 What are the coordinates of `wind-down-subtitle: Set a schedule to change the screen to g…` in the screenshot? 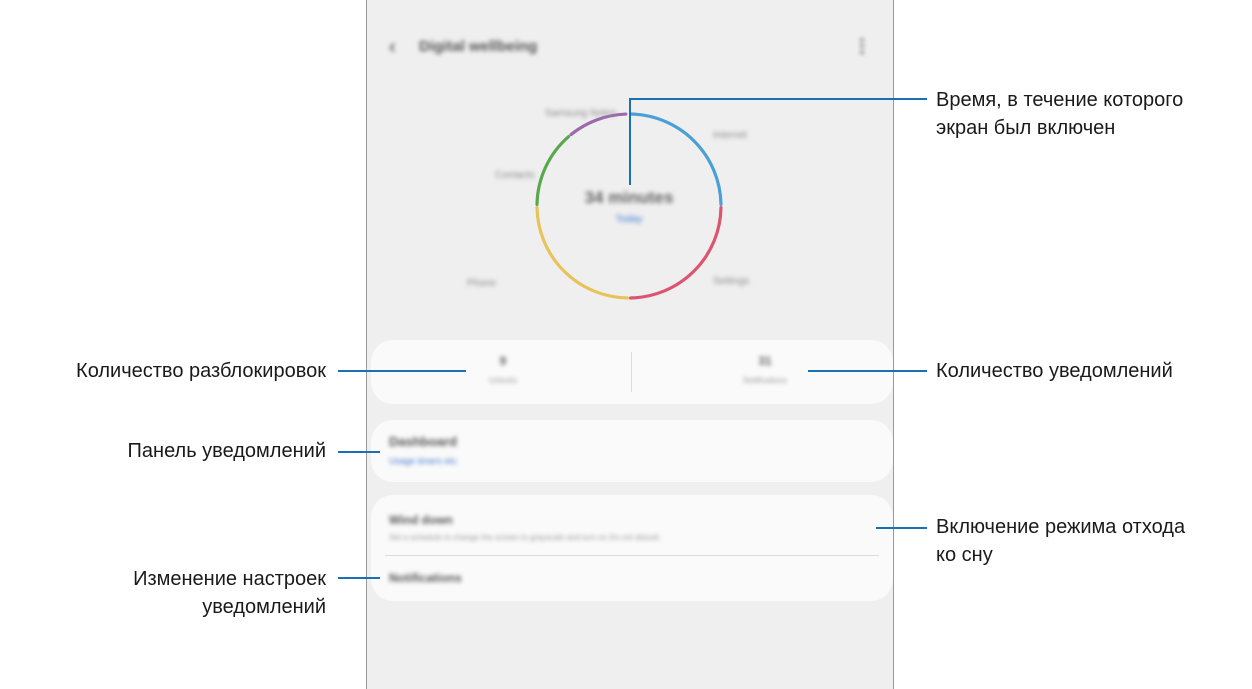 It's located at (525, 537).